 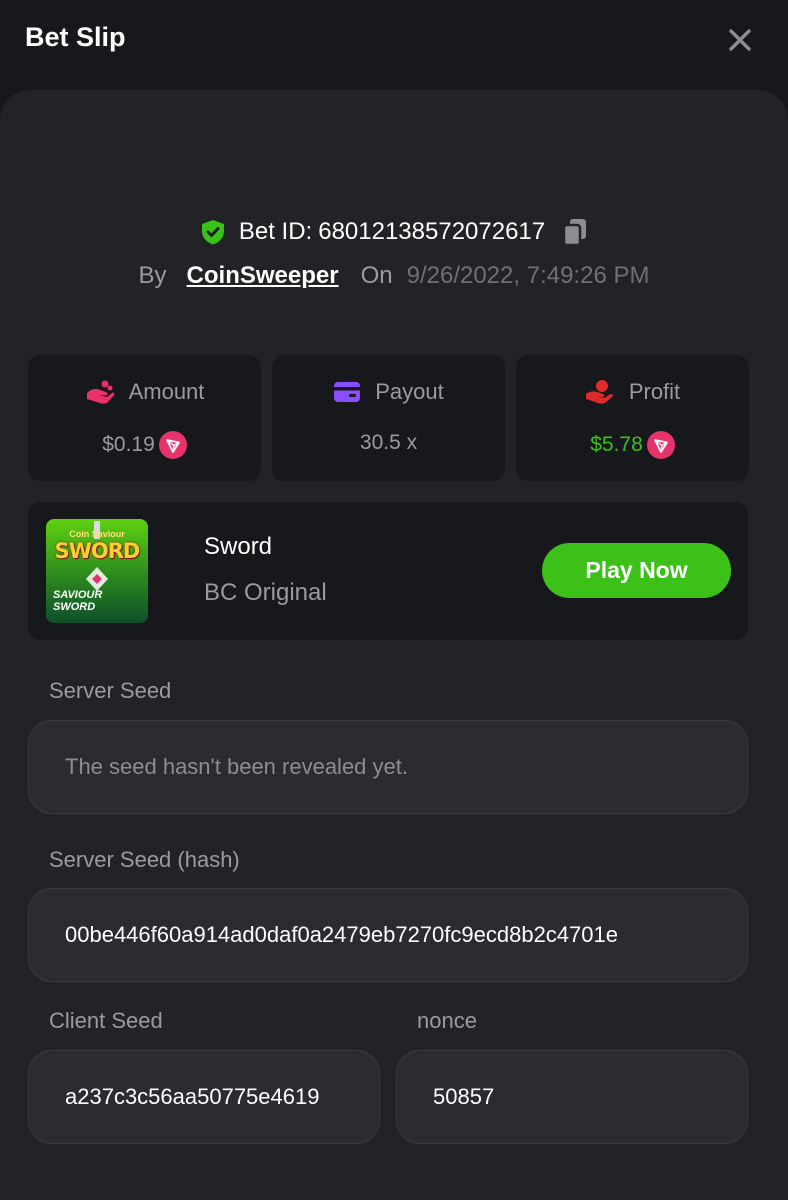 I want to click on coins-hand-icon, so click(x=100, y=392).